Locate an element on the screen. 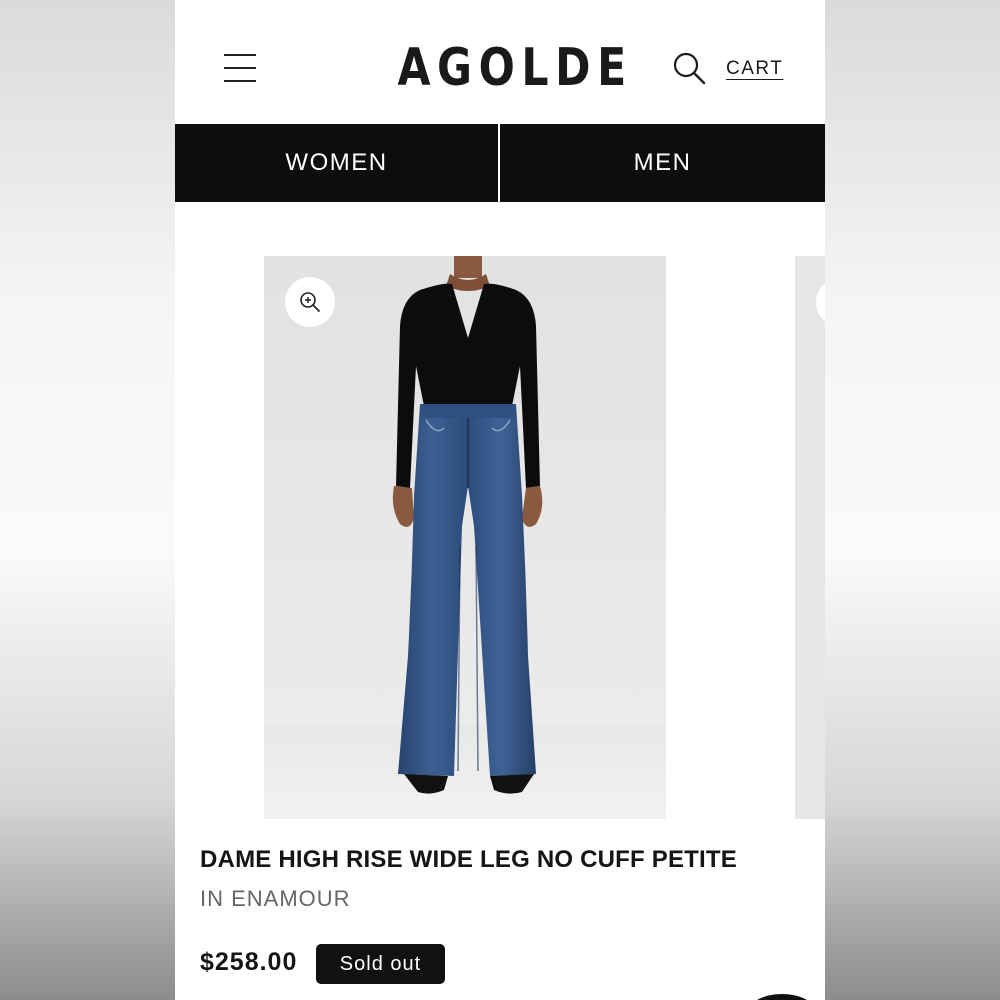  zoom-in-icon is located at coordinates (310, 302).